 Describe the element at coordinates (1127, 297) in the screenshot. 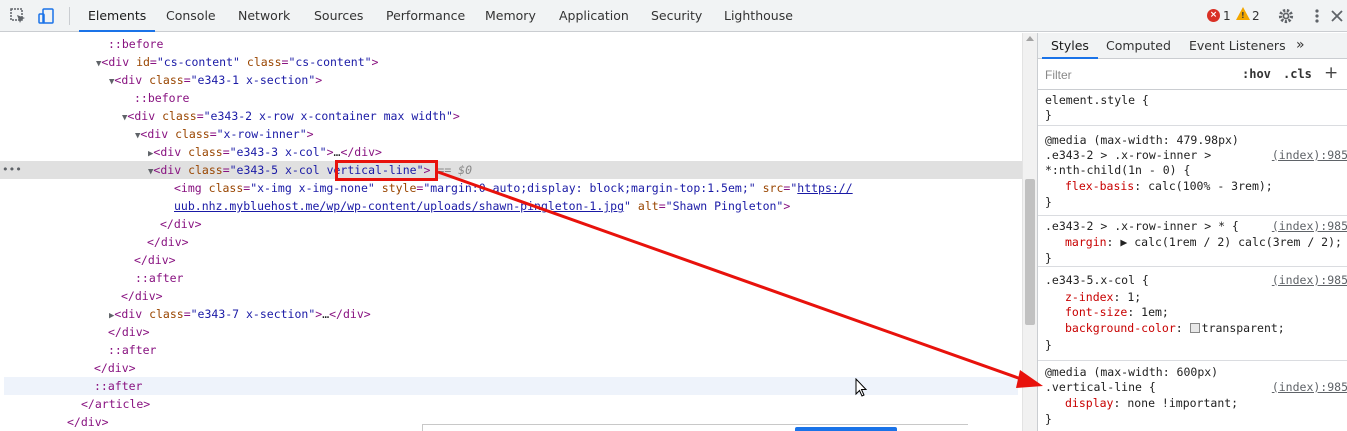

I see `prop-value: : 1;` at that location.